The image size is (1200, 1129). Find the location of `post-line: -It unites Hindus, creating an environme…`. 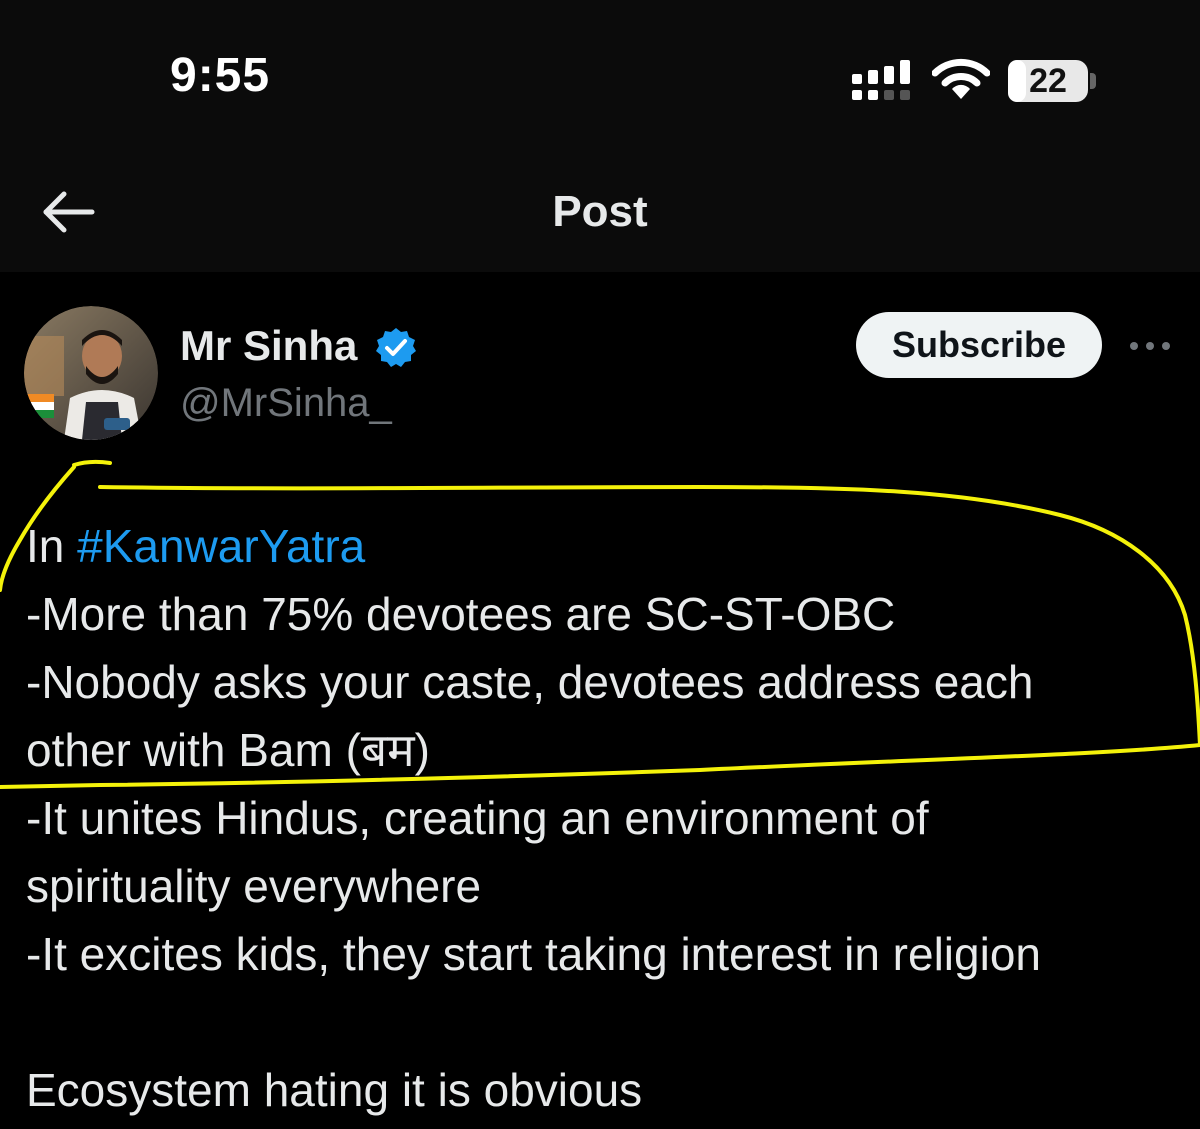

post-line: -It unites Hindus, creating an environme… is located at coordinates (477, 818).